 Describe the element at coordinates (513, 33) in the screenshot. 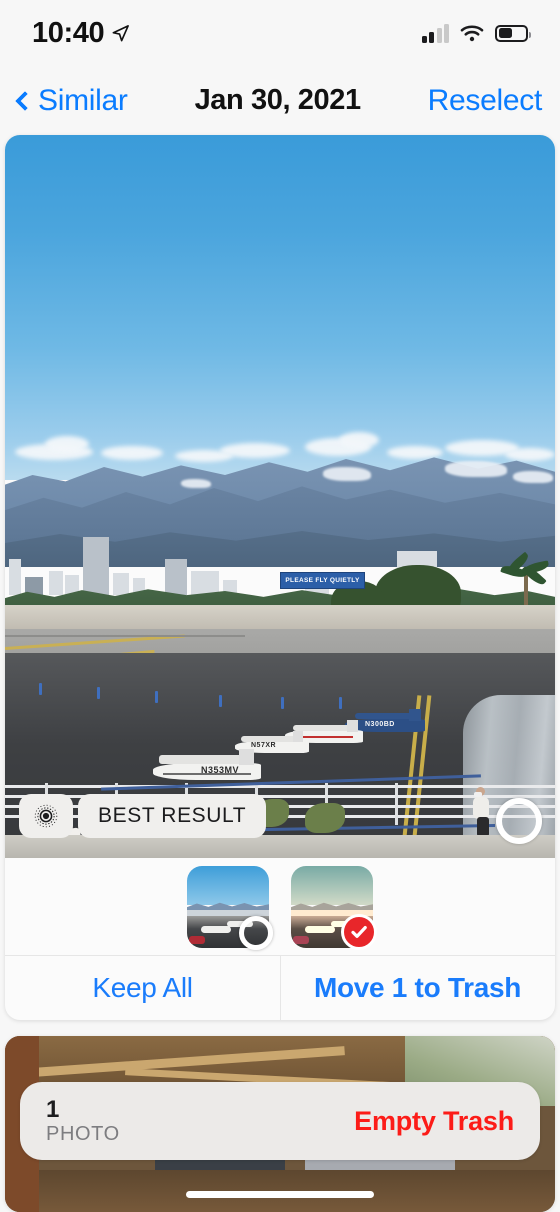

I see `battery-icon` at that location.